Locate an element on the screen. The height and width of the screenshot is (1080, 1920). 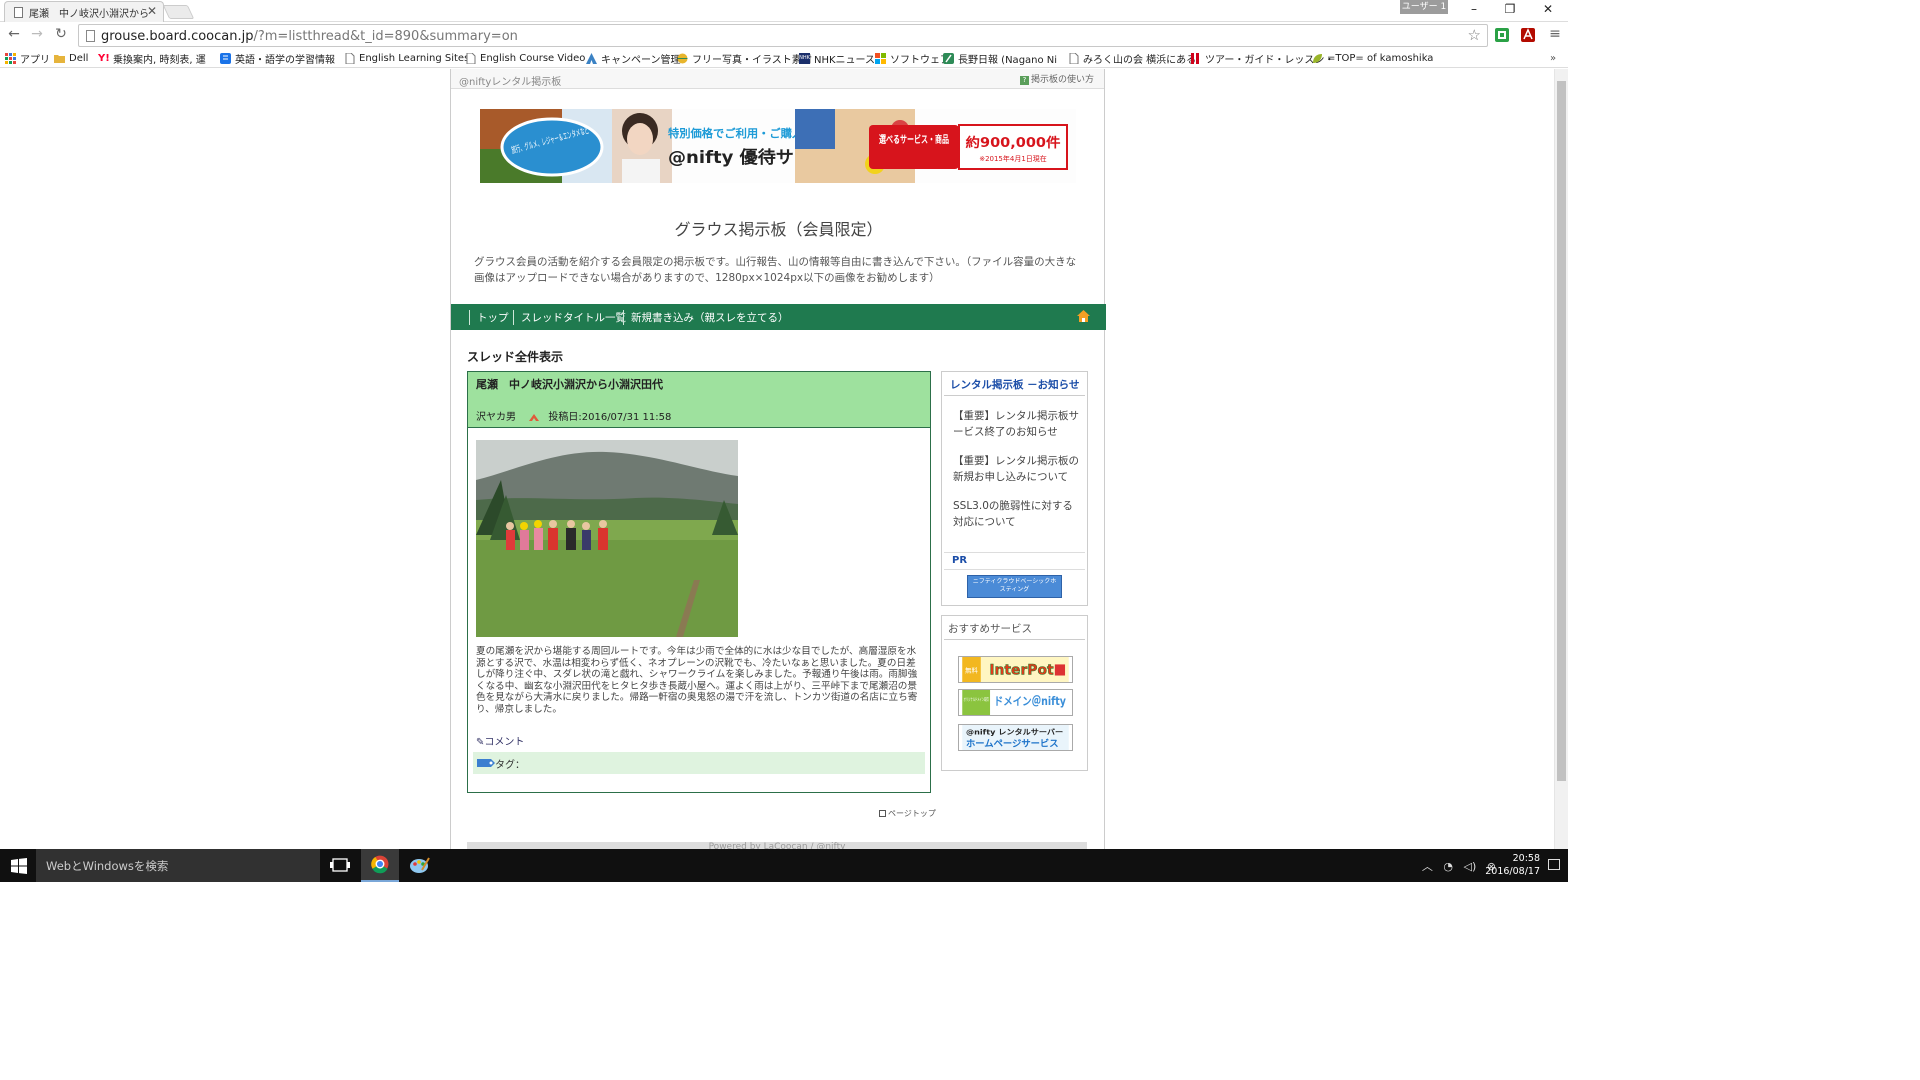
tag-row: タグ： is located at coordinates (699, 763).